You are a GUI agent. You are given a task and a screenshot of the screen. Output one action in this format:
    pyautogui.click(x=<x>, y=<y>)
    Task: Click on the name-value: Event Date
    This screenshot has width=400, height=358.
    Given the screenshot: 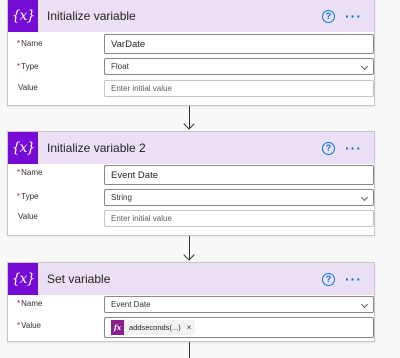 What is the action you would take?
    pyautogui.click(x=131, y=304)
    